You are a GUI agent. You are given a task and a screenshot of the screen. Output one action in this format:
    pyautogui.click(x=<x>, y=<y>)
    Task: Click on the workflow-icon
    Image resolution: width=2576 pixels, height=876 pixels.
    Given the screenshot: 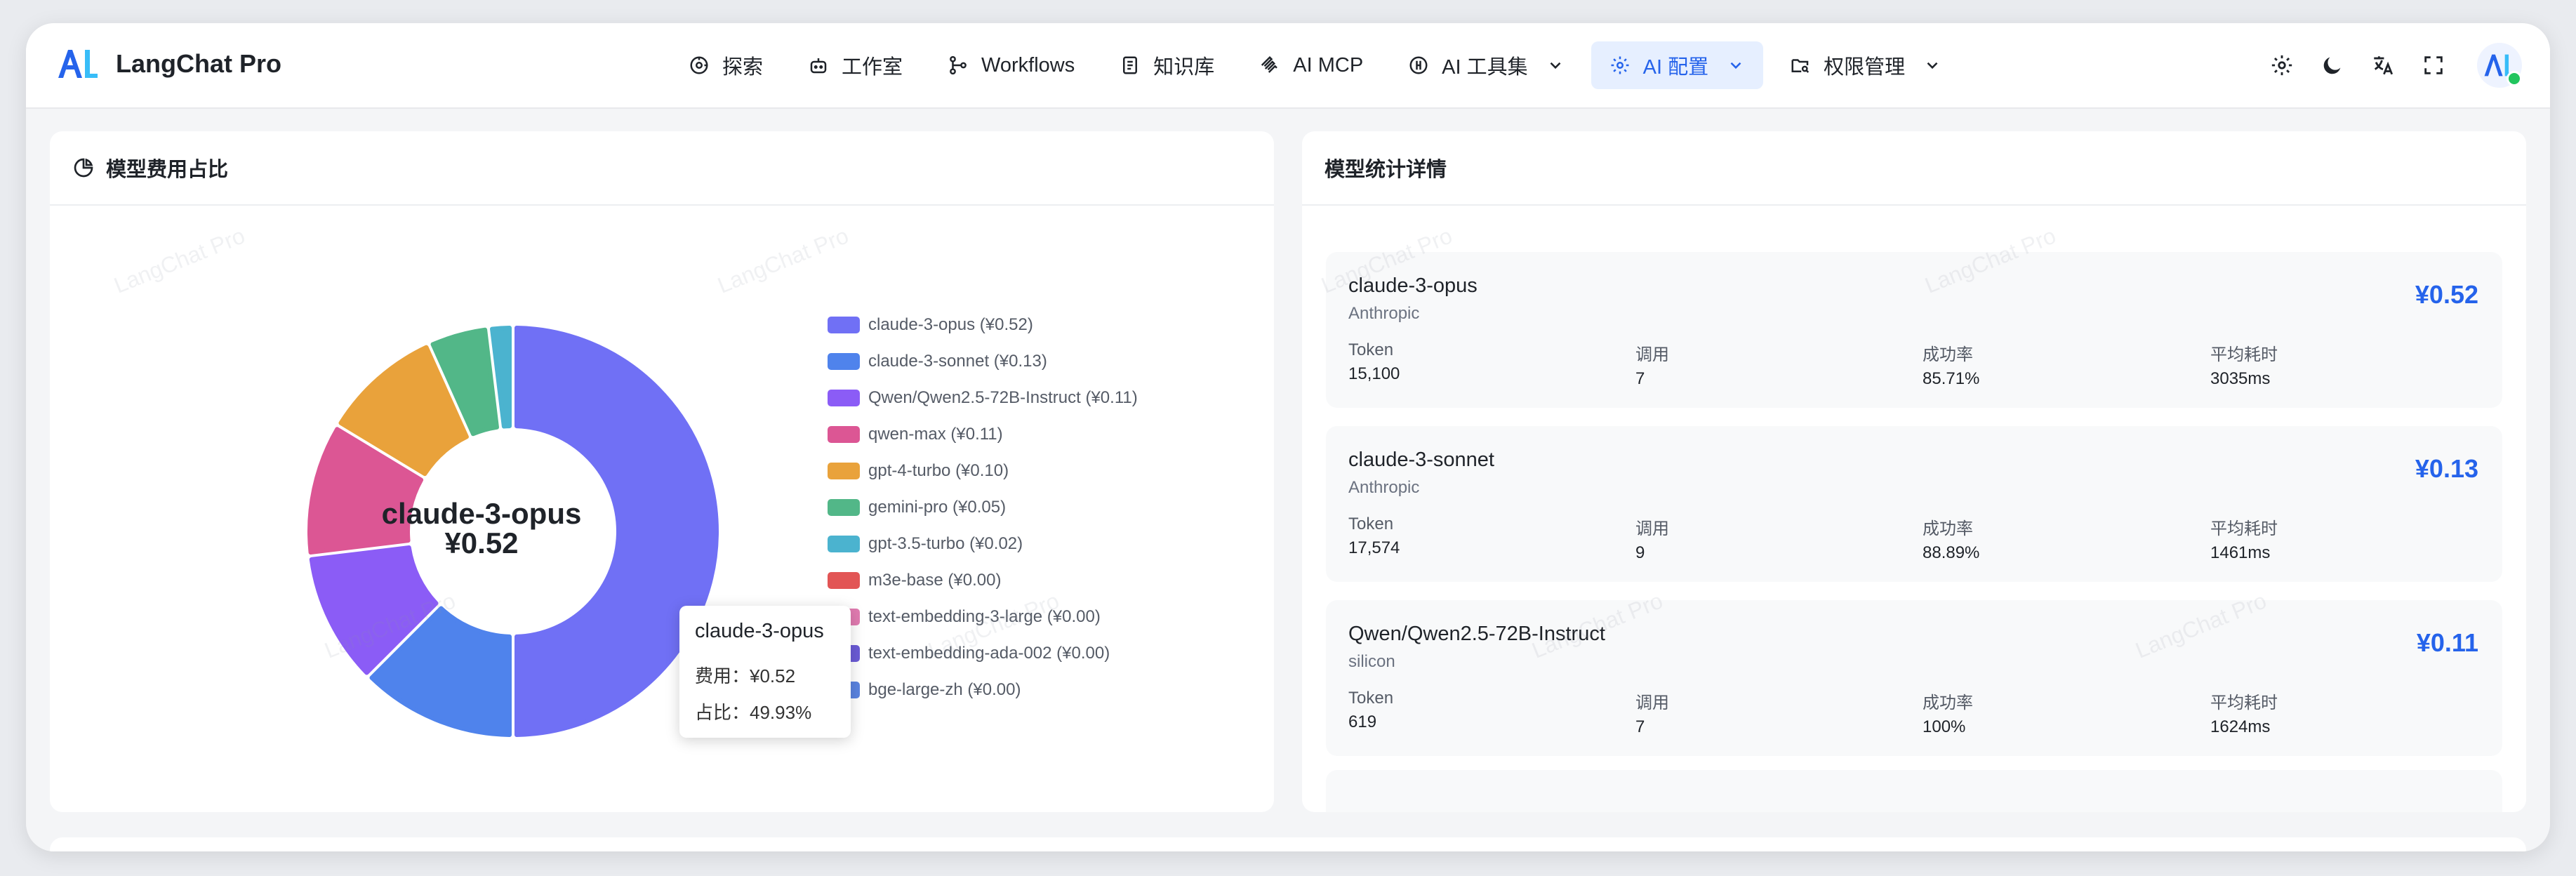 What is the action you would take?
    pyautogui.click(x=959, y=65)
    